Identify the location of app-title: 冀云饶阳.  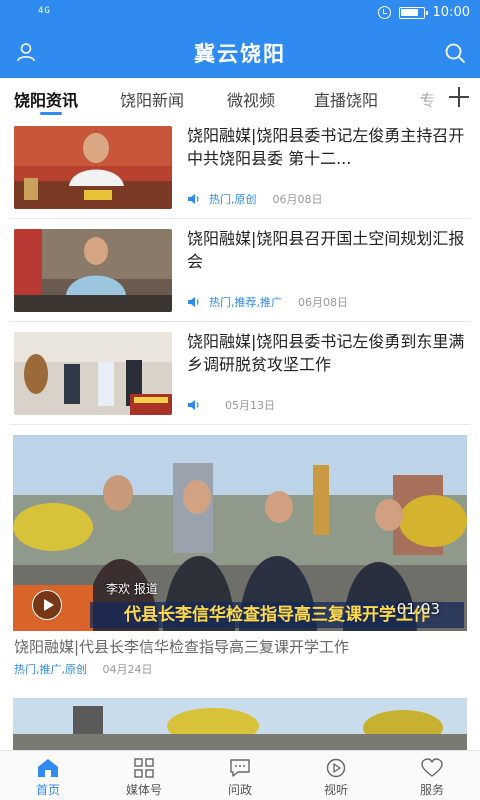
(240, 54).